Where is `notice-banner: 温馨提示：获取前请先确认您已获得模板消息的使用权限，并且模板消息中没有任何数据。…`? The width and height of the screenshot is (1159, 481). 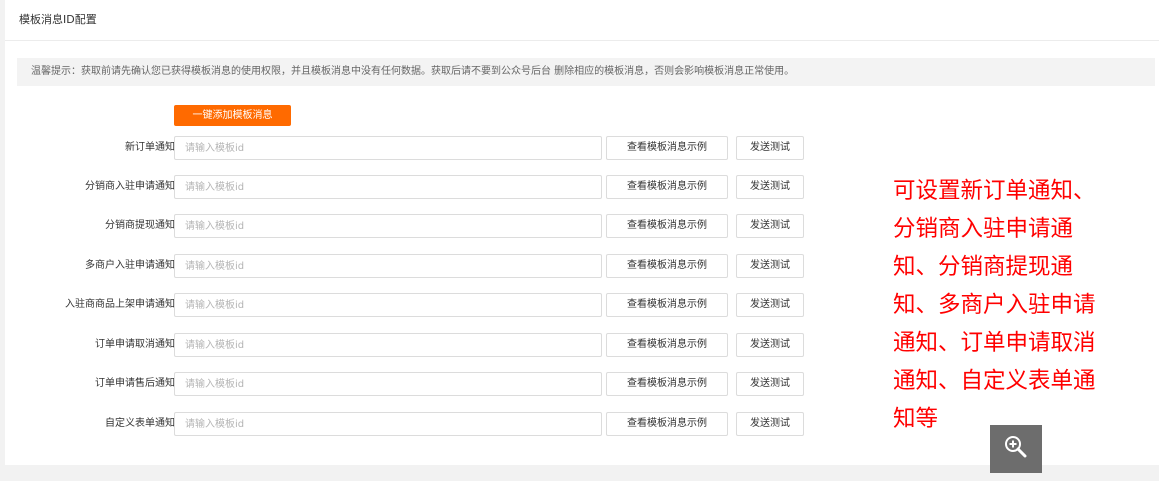 notice-banner: 温馨提示：获取前请先确认您已获得模板消息的使用权限，并且模板消息中没有任何数据。… is located at coordinates (586, 72).